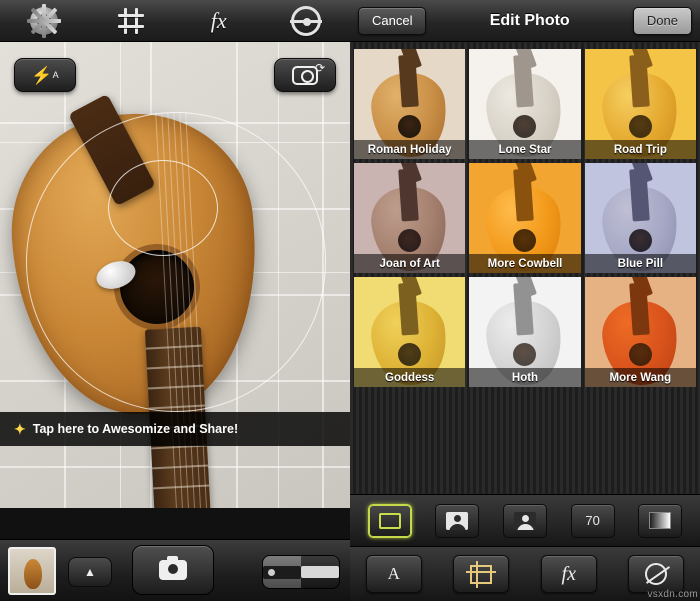  Describe the element at coordinates (42, 75) in the screenshot. I see `flash-bolt-icon: ⚡` at that location.